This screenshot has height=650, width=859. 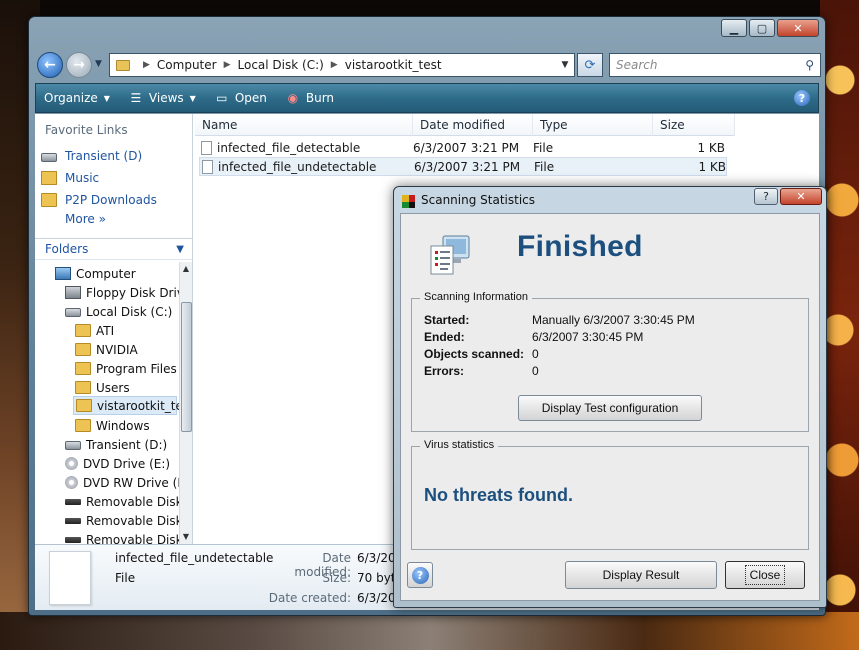 I want to click on maximize-button: ▢, so click(x=762, y=28).